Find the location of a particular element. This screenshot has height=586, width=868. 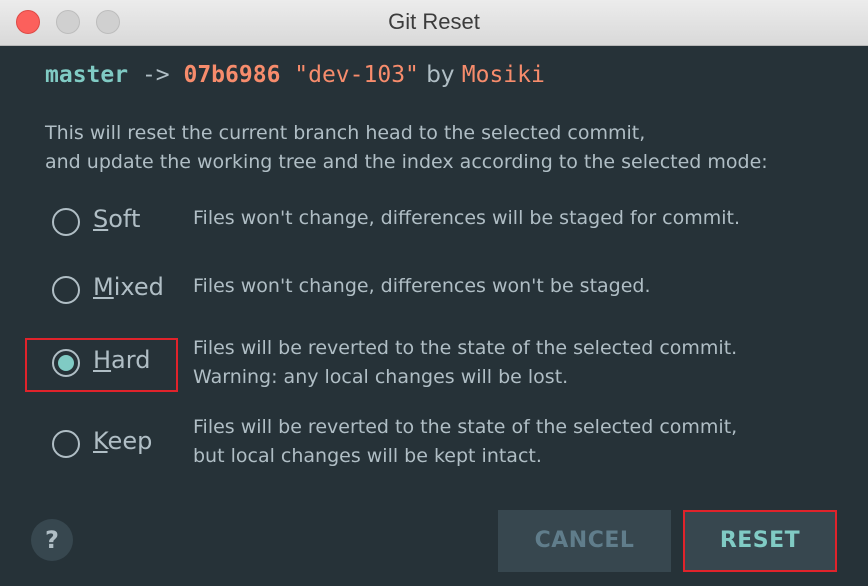

commit-author: Mosiki is located at coordinates (503, 75).